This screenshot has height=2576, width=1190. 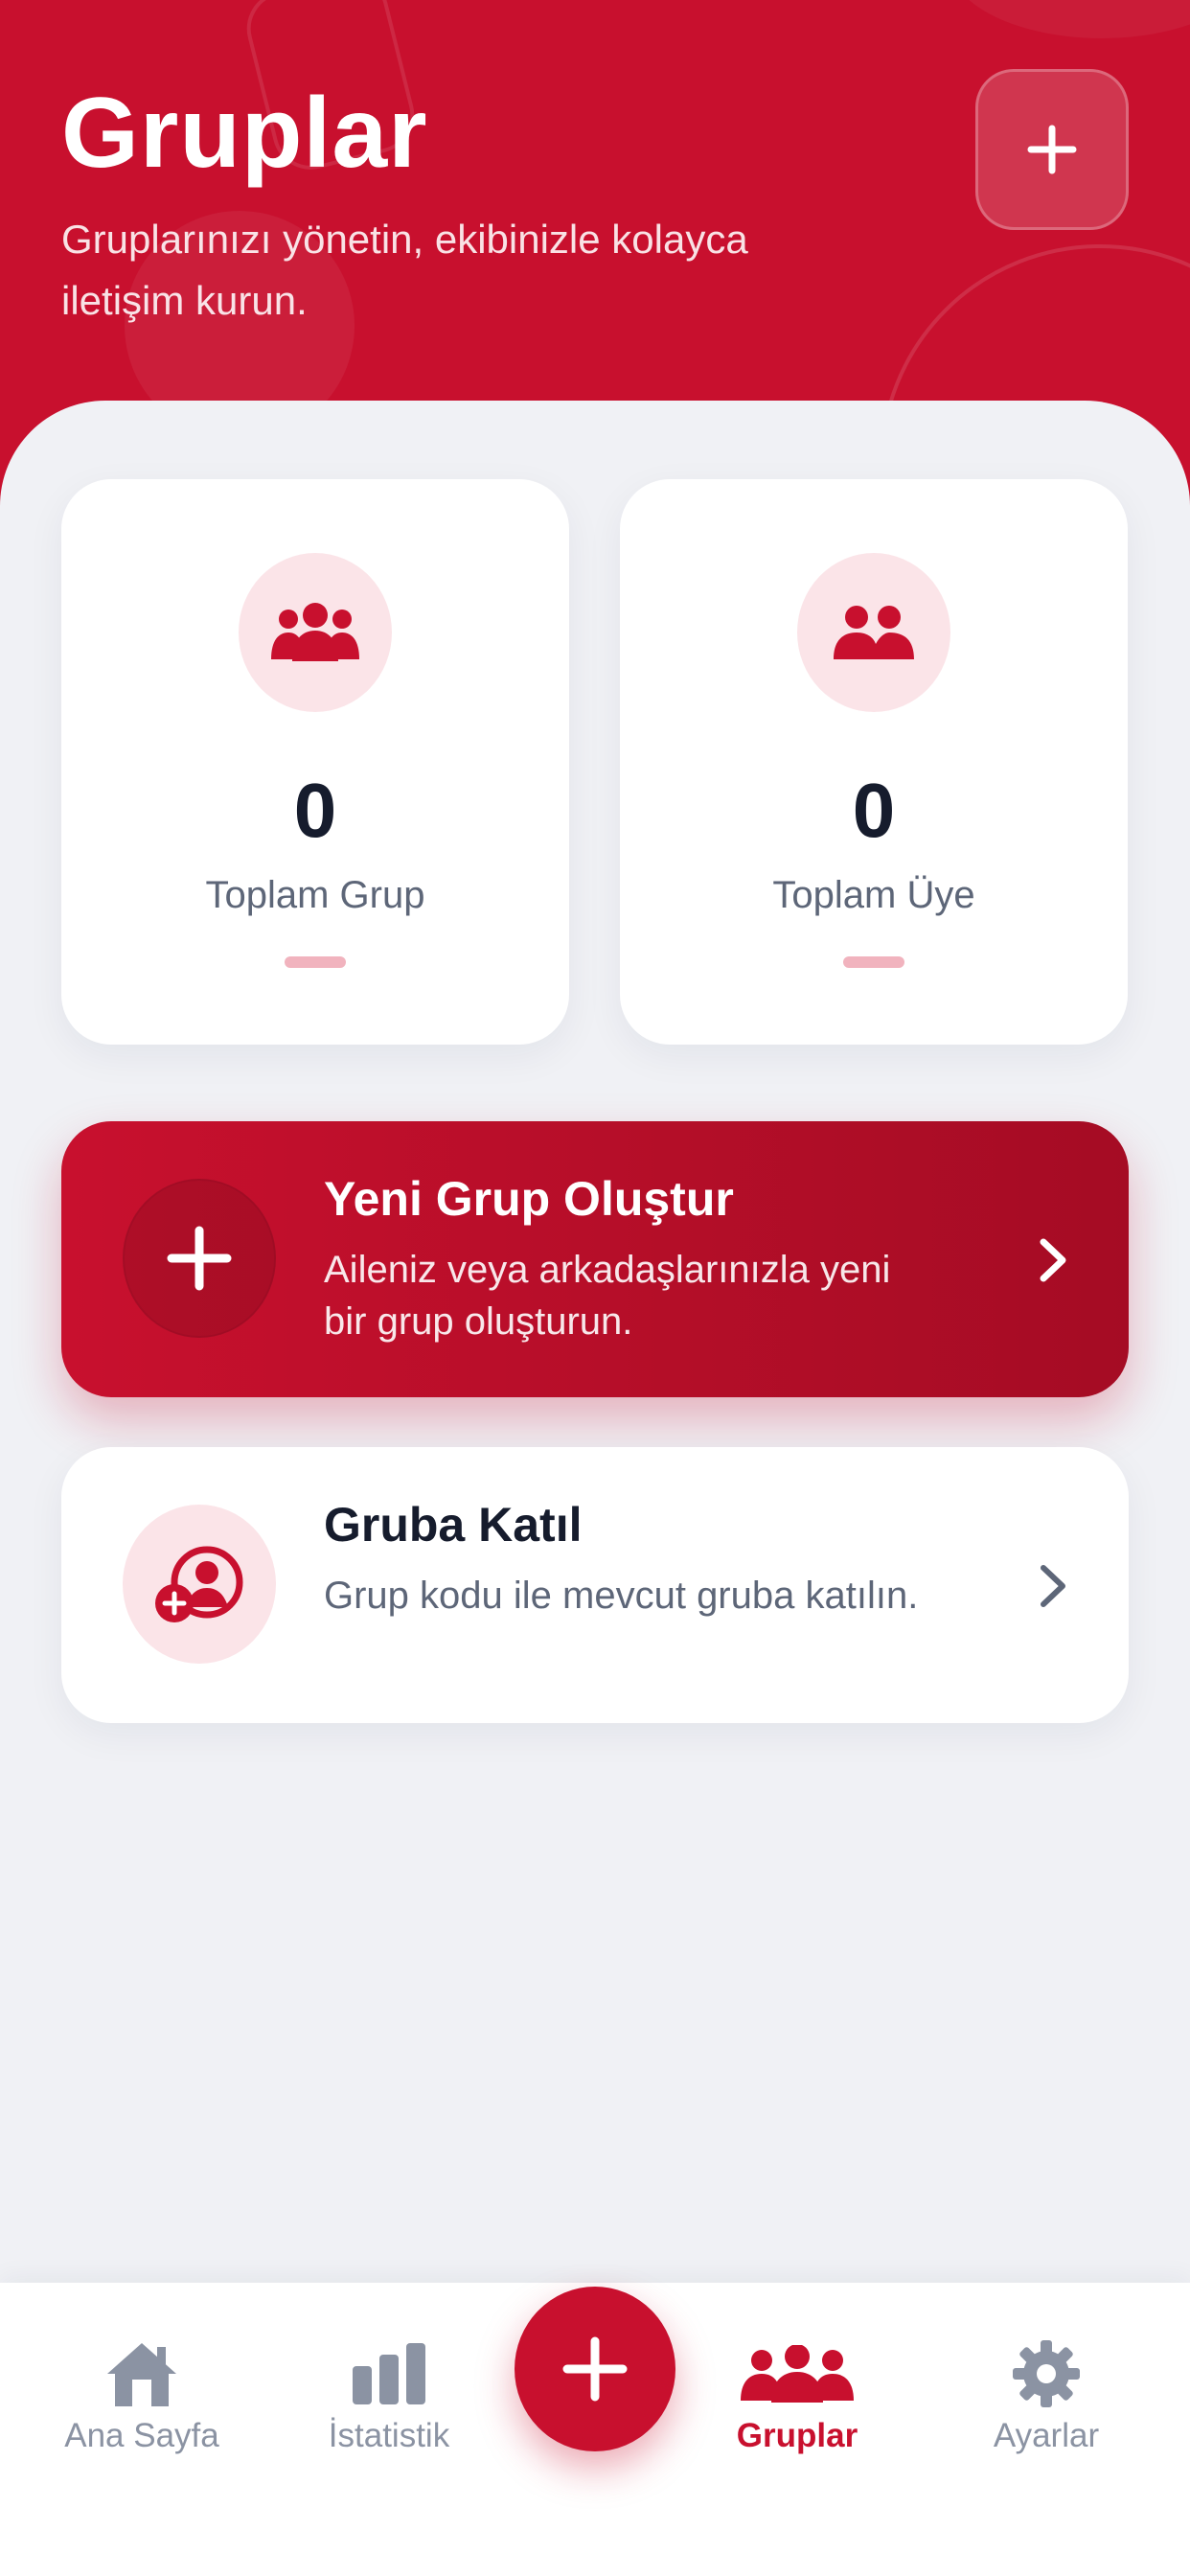 What do you see at coordinates (1046, 2374) in the screenshot?
I see `gear-icon` at bounding box center [1046, 2374].